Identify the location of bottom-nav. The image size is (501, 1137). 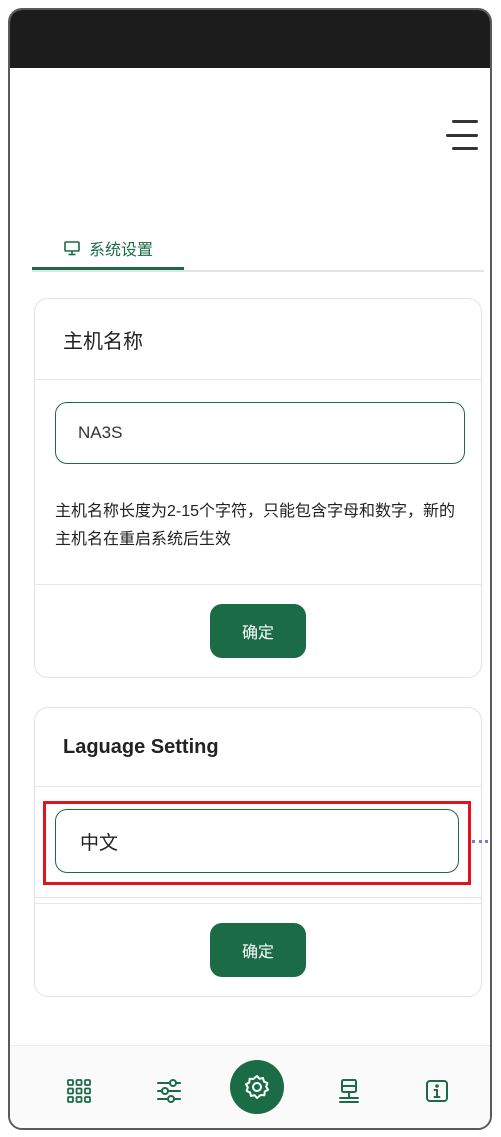
(250, 1086).